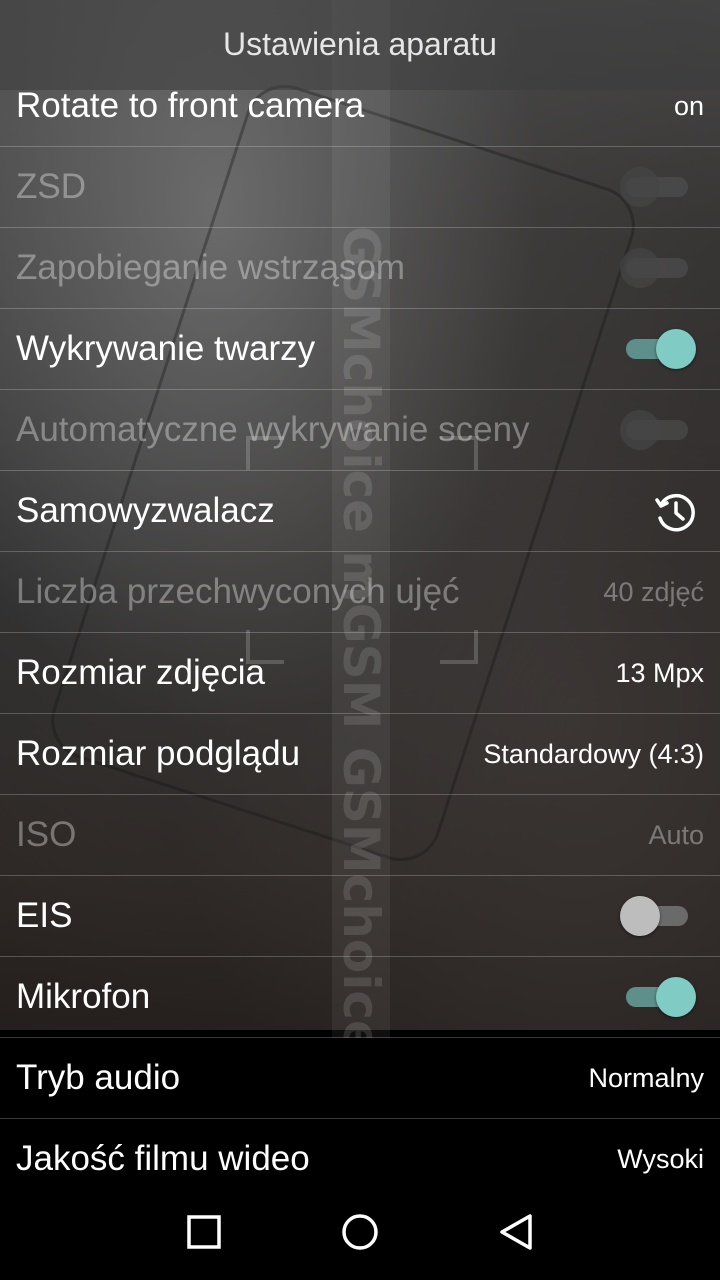 This screenshot has height=1280, width=720. What do you see at coordinates (516, 1232) in the screenshot?
I see `back-icon` at bounding box center [516, 1232].